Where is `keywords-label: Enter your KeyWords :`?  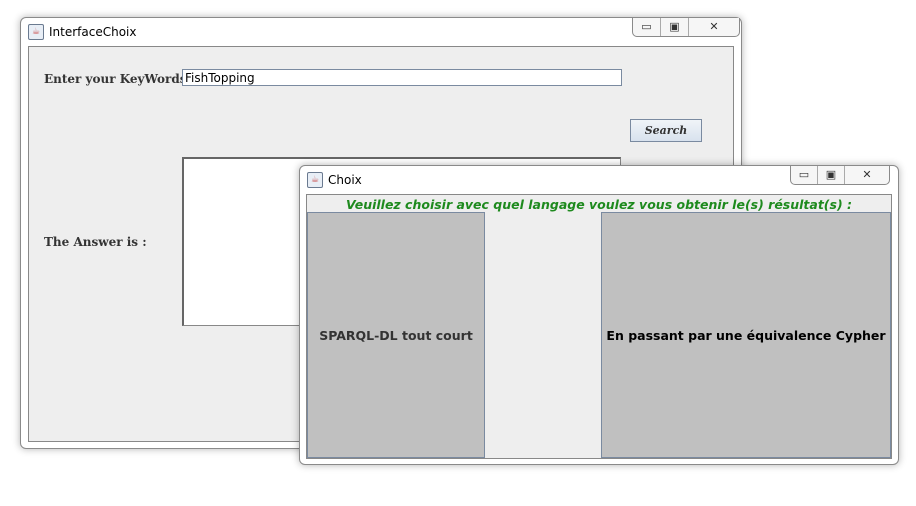
keywords-label: Enter your KeyWords : is located at coordinates (120, 79).